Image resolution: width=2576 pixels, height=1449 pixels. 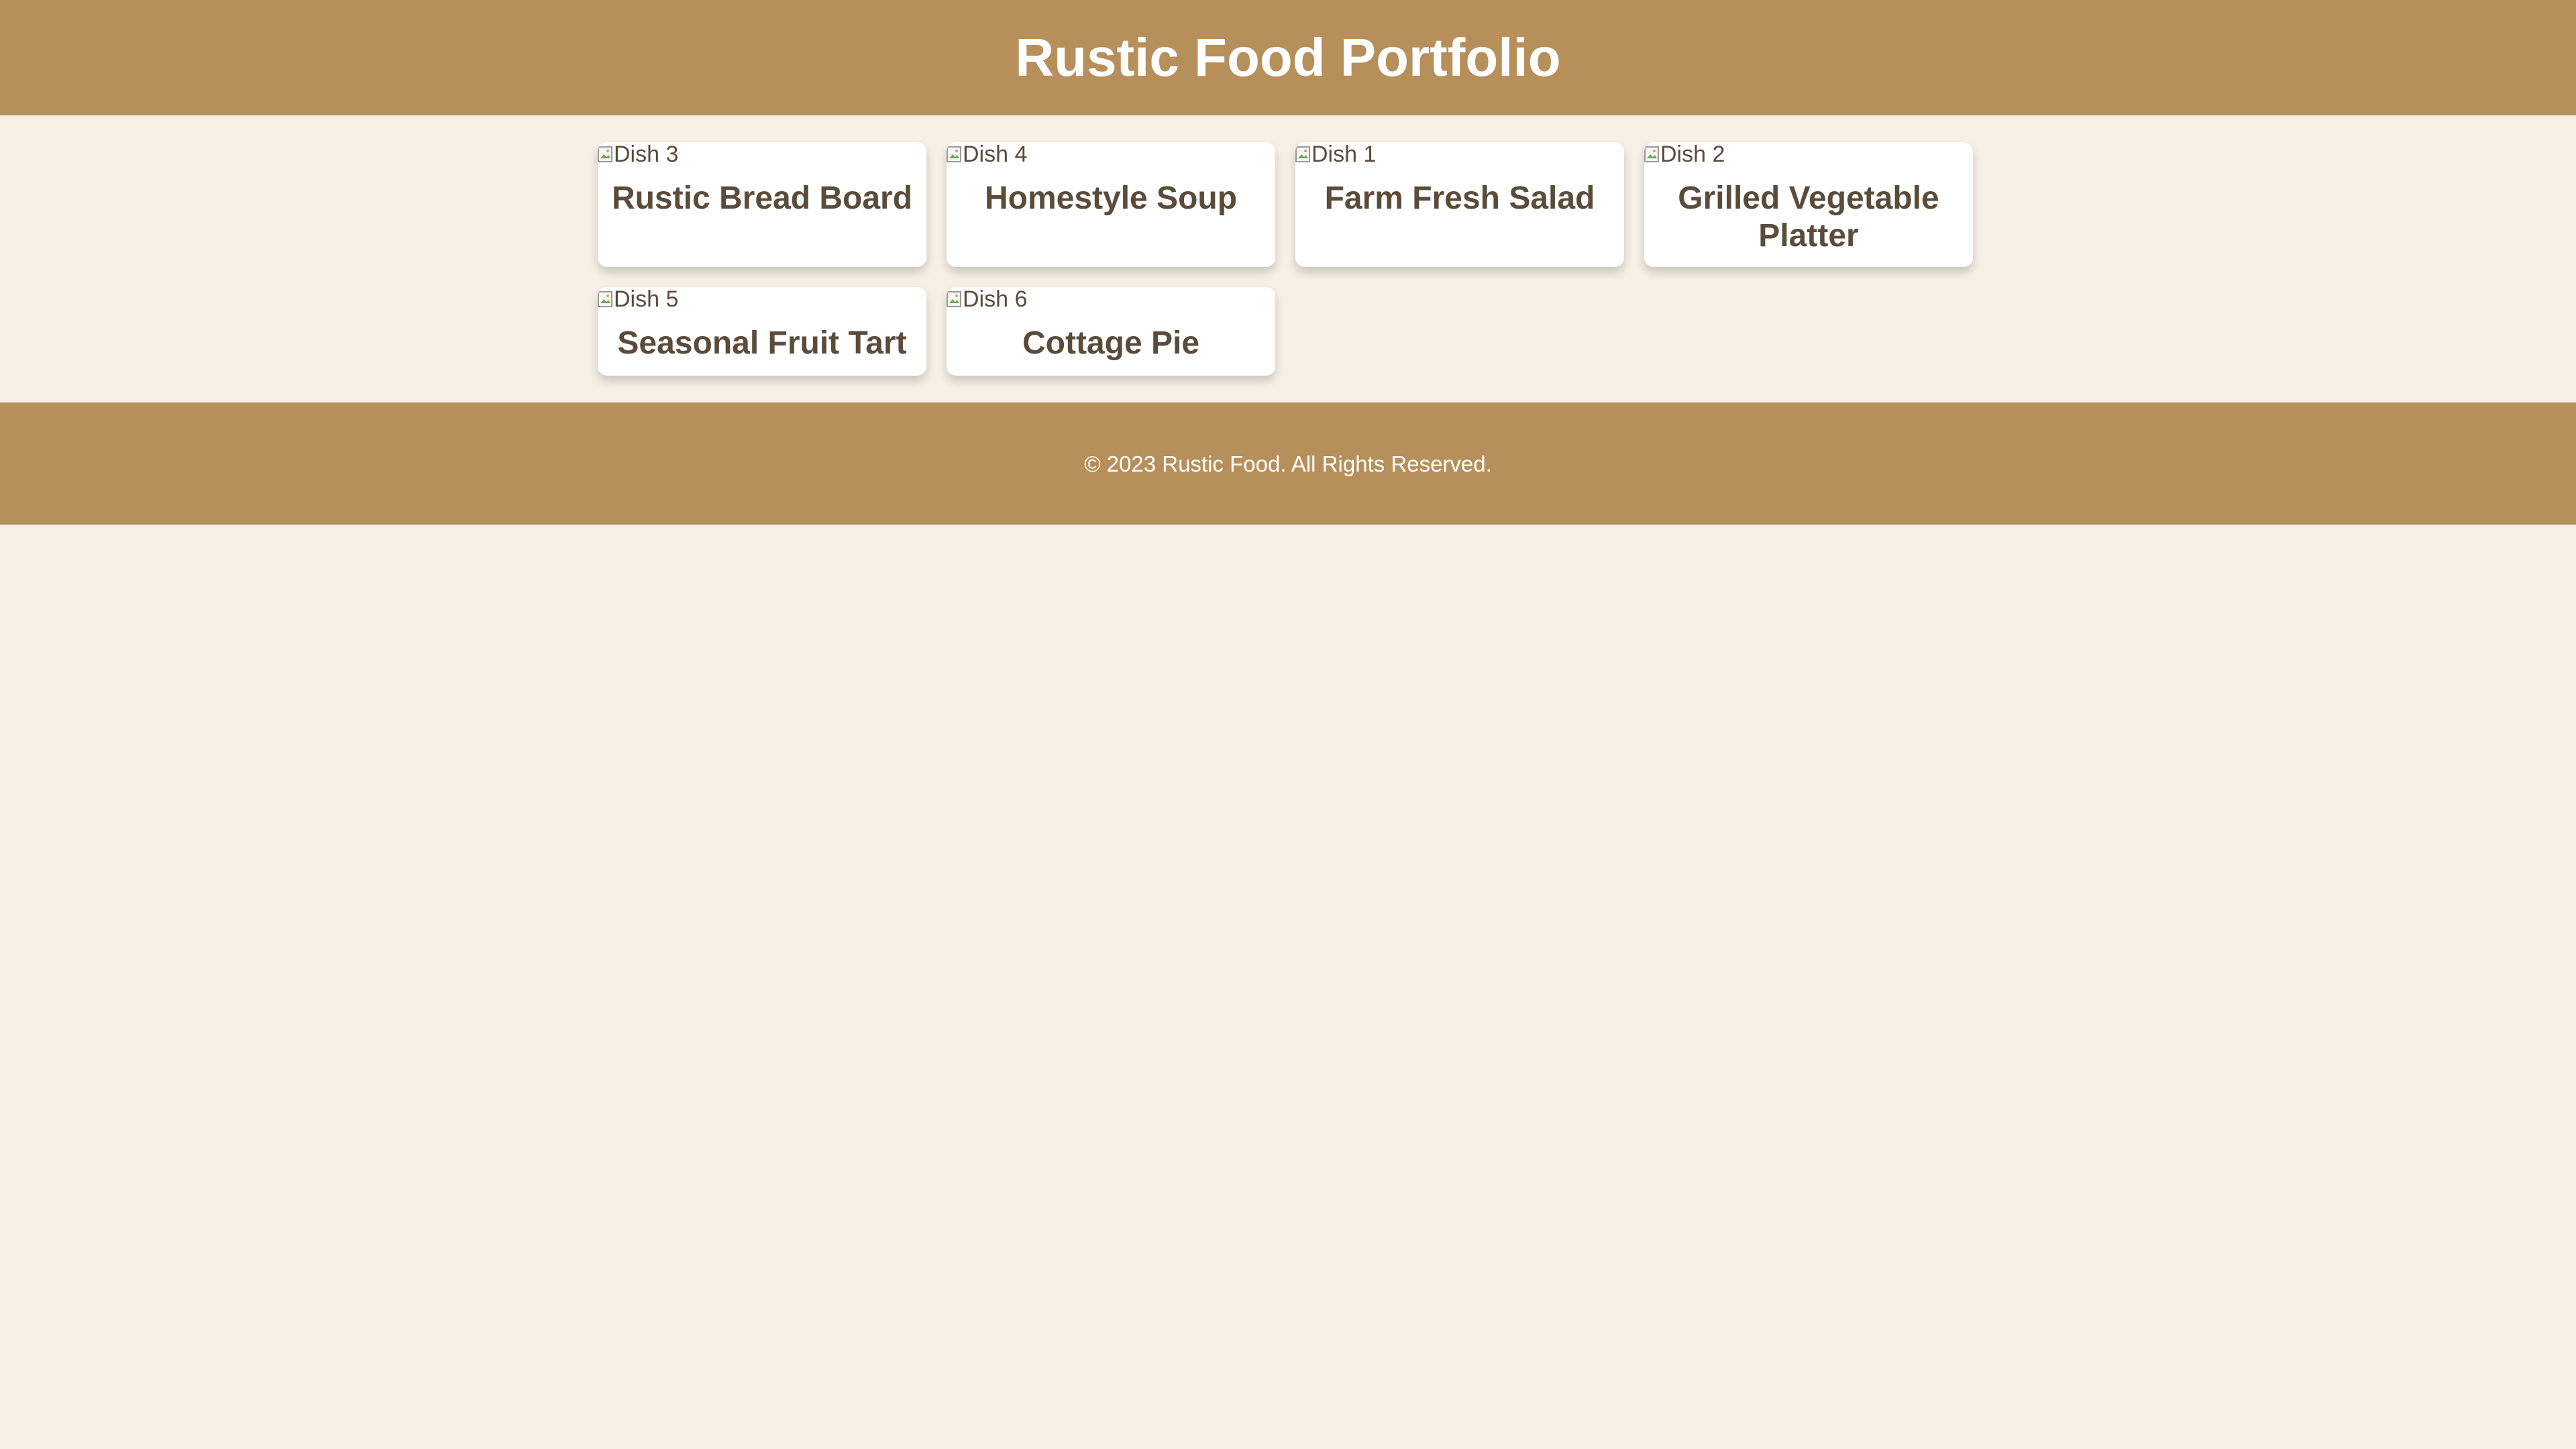 I want to click on dish-card: Dish 2 Grilled Vegetable Platter, so click(x=1808, y=204).